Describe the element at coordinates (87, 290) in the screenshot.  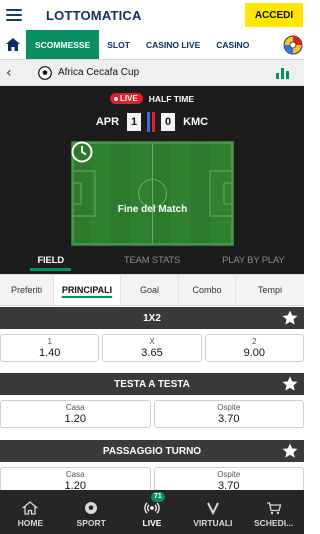
I see `tab-principali: PRINCIPALI` at that location.